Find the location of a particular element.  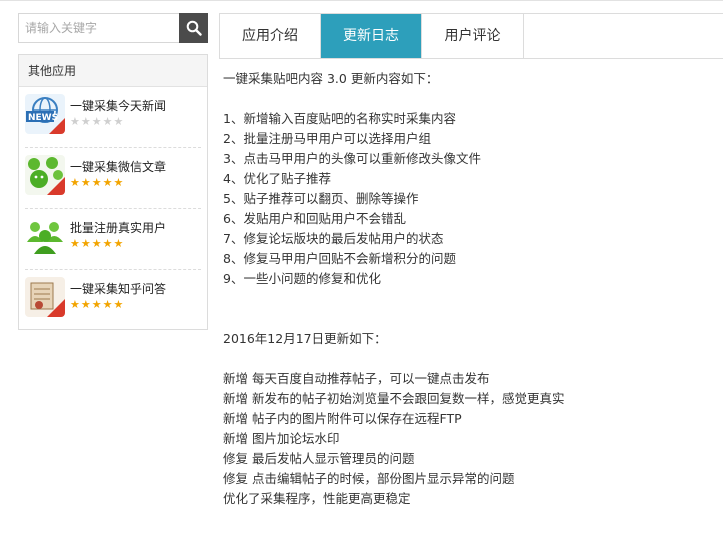

changelog-item: 新增 新发布的帖子初始浏览量不会跟回复数一样，感觉更真实 is located at coordinates (394, 398).